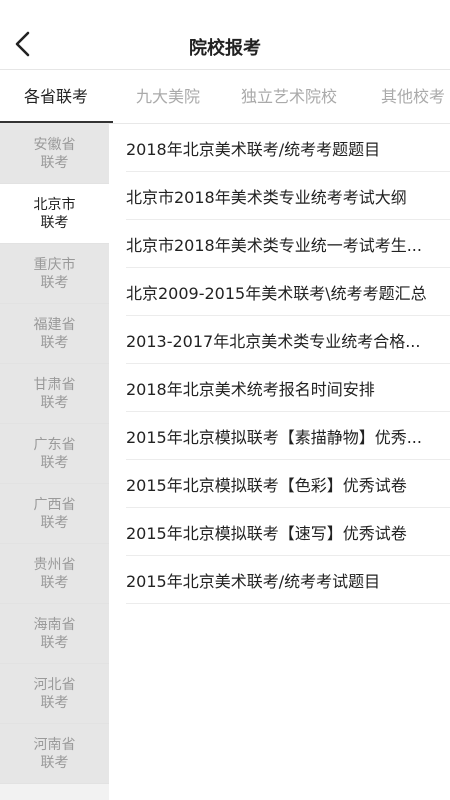 The image size is (450, 800). I want to click on sidebar-item-label: 重庆市, so click(54, 264).